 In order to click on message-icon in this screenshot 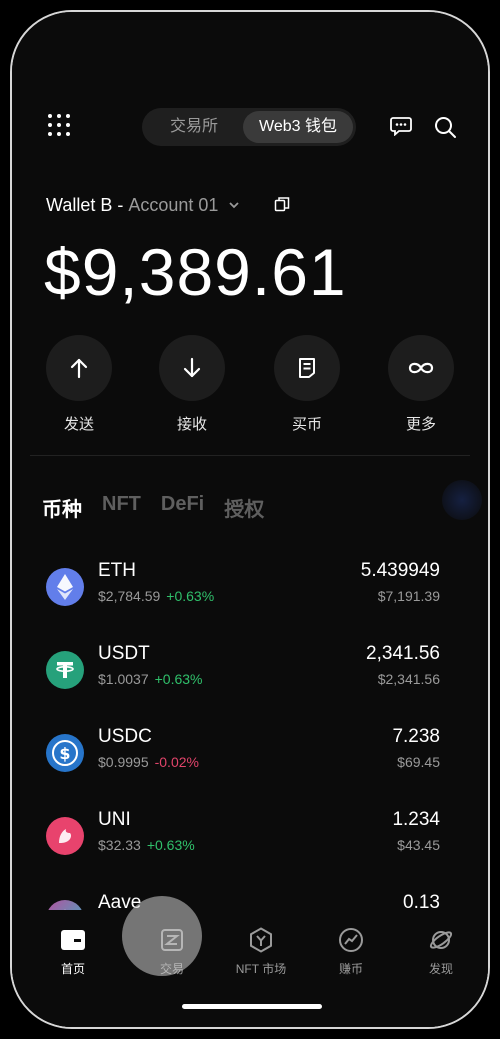, I will do `click(401, 126)`.